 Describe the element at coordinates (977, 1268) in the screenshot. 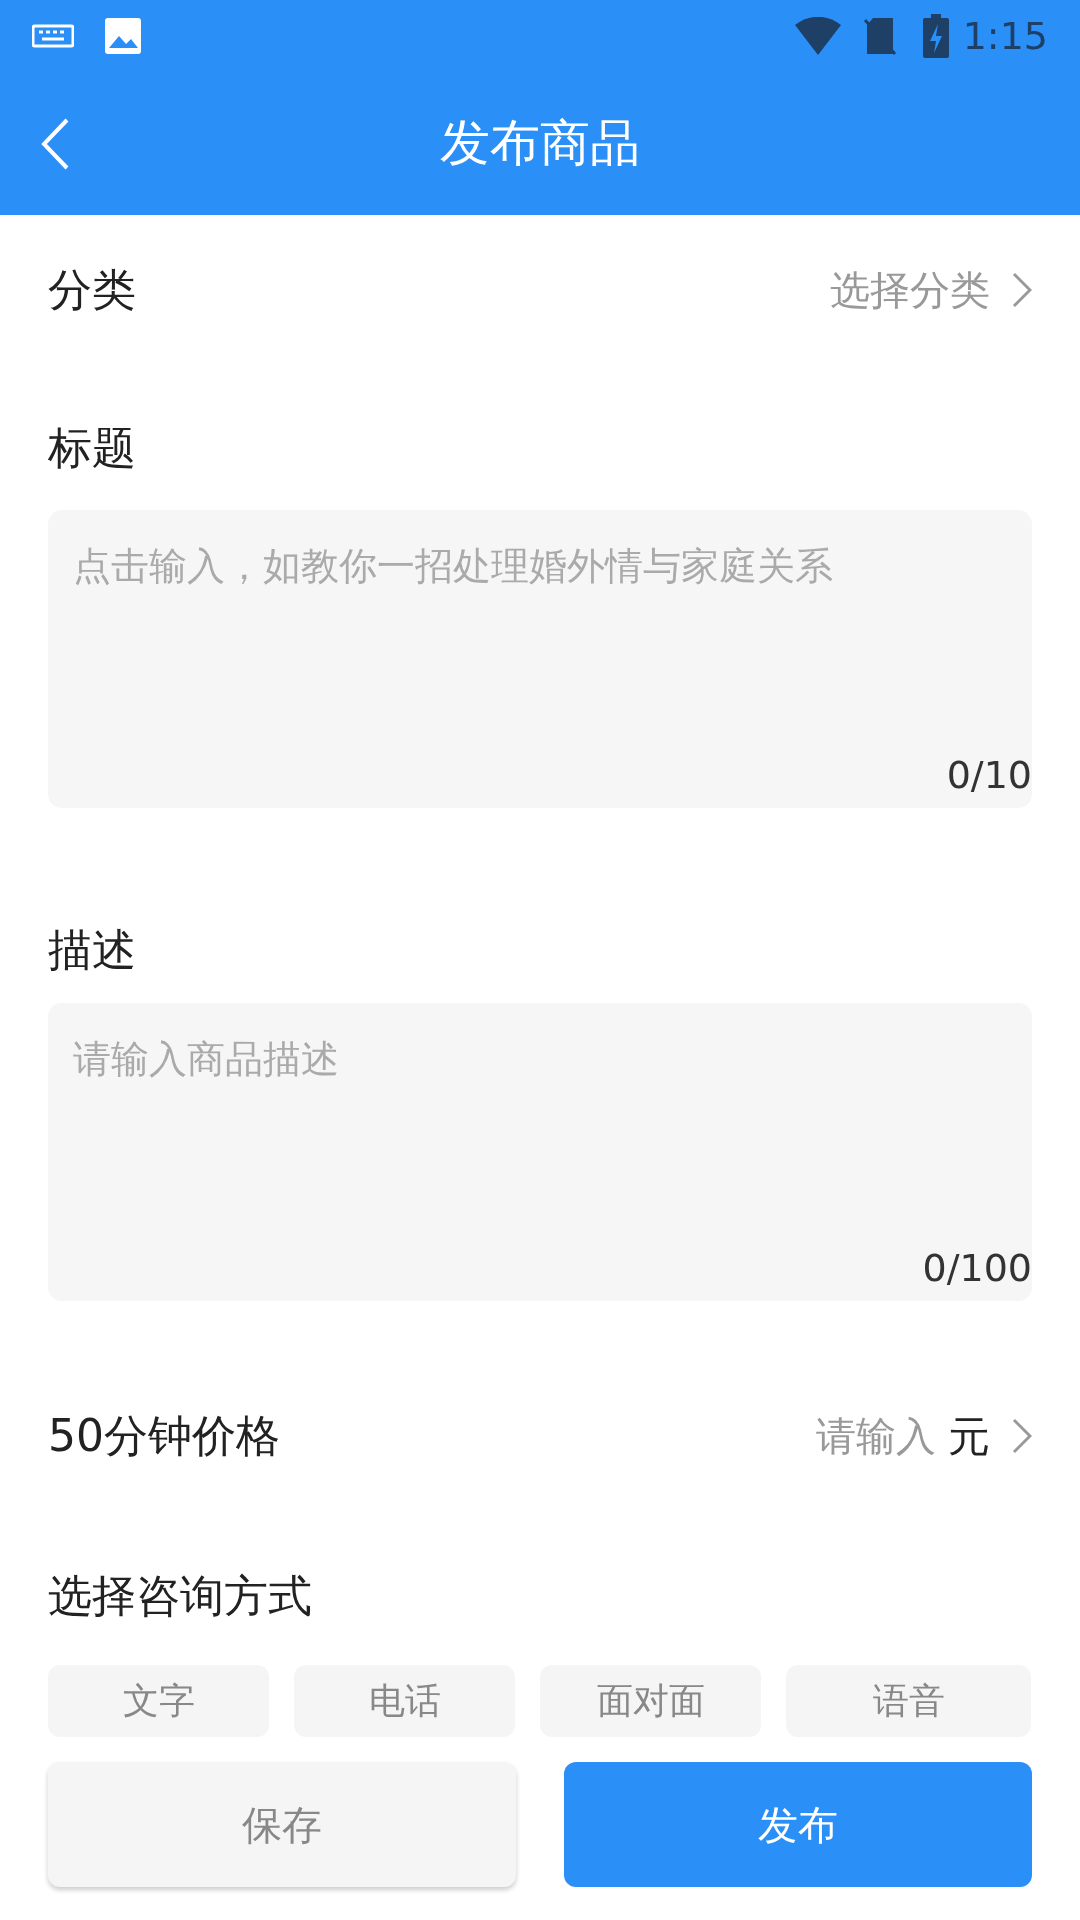

I see `character-counter: 0/100` at that location.